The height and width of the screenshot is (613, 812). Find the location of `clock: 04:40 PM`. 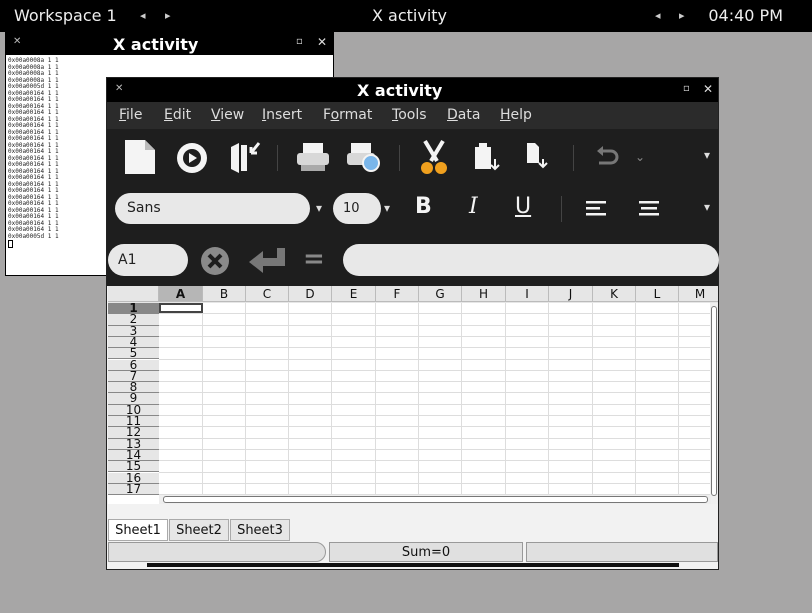

clock: 04:40 PM is located at coordinates (745, 15).